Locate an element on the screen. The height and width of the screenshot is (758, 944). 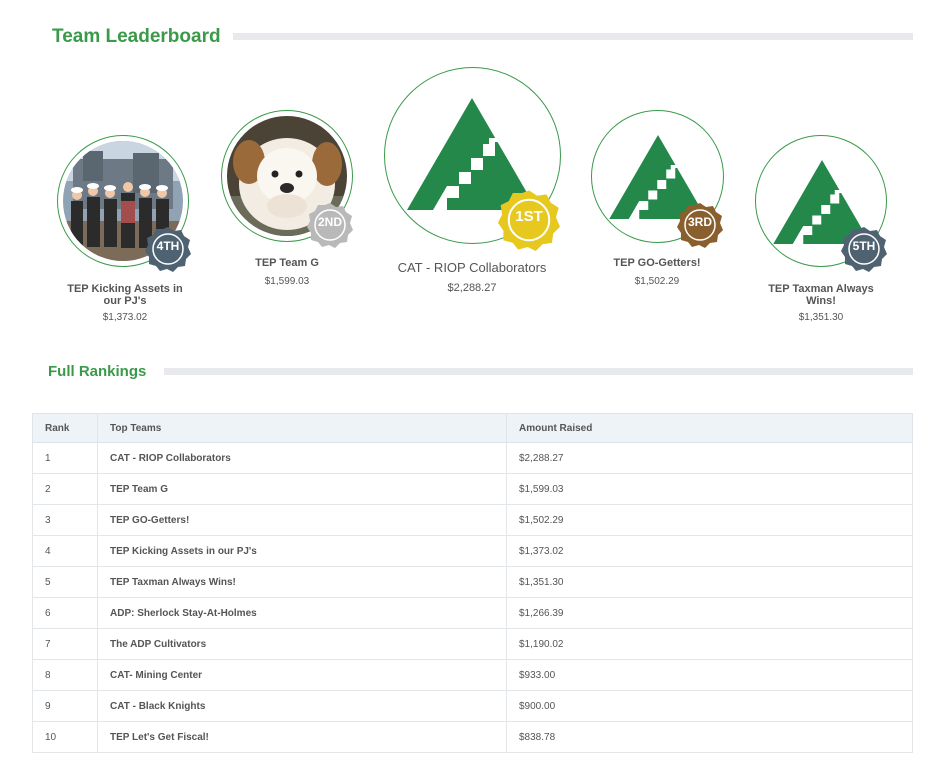
rankings-header-row: Rank Top Teams Amount Raised is located at coordinates (472, 428).